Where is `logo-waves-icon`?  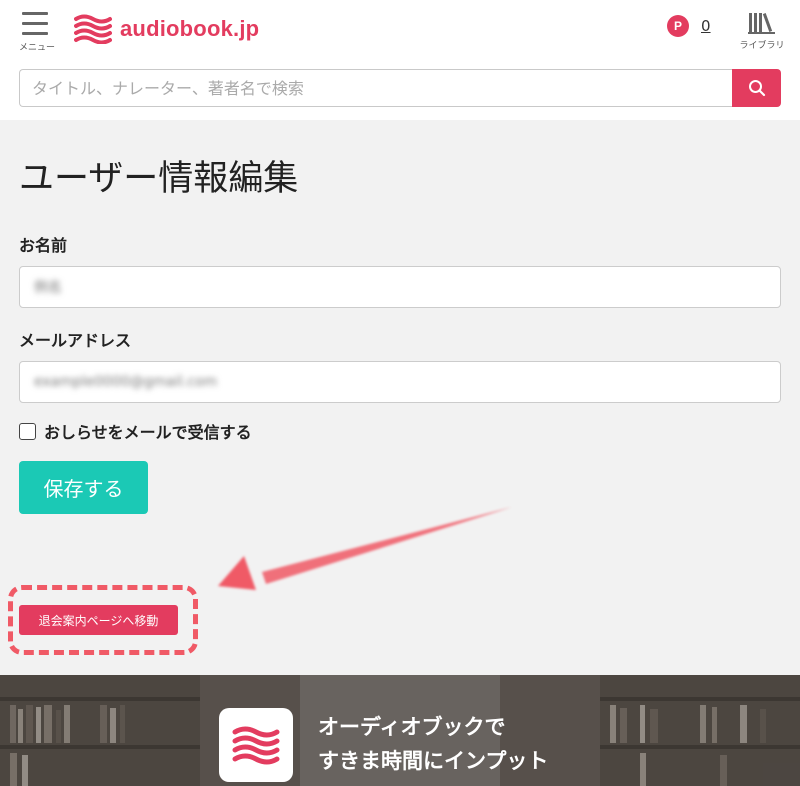 logo-waves-icon is located at coordinates (256, 745).